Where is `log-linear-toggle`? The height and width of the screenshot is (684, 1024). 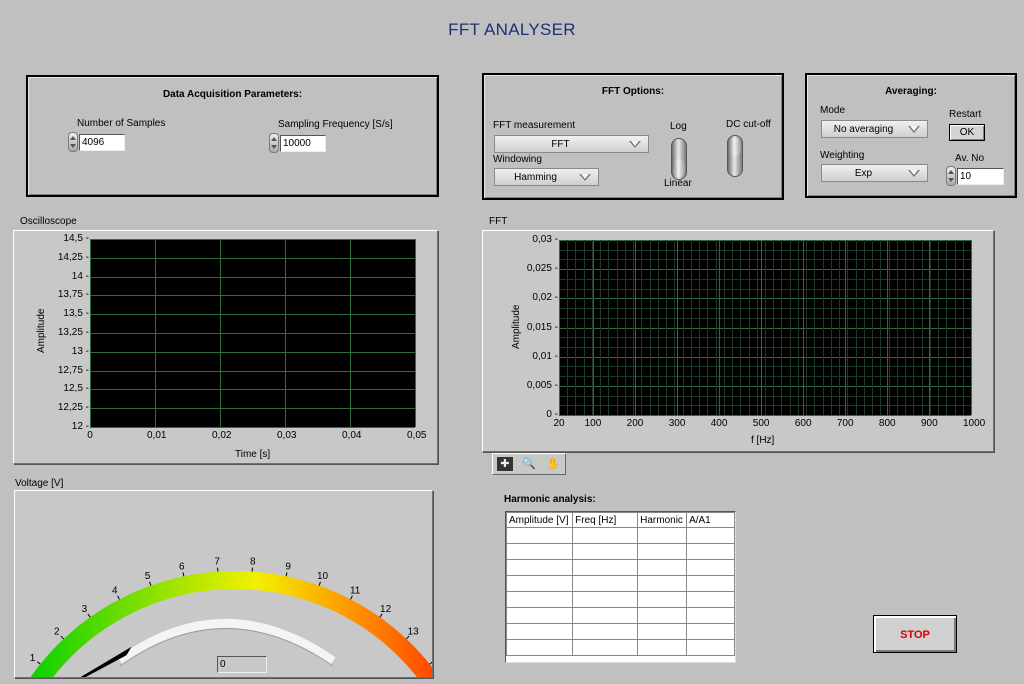 log-linear-toggle is located at coordinates (679, 159).